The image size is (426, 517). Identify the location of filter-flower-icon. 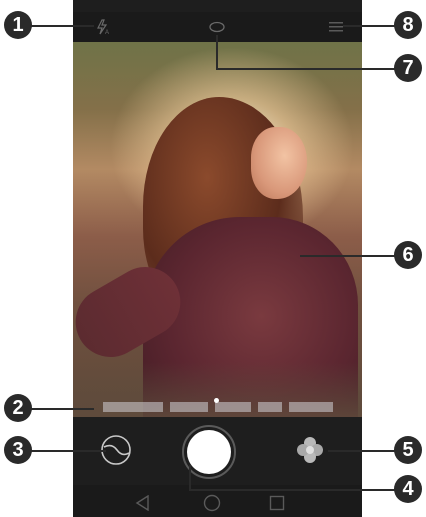
(310, 450).